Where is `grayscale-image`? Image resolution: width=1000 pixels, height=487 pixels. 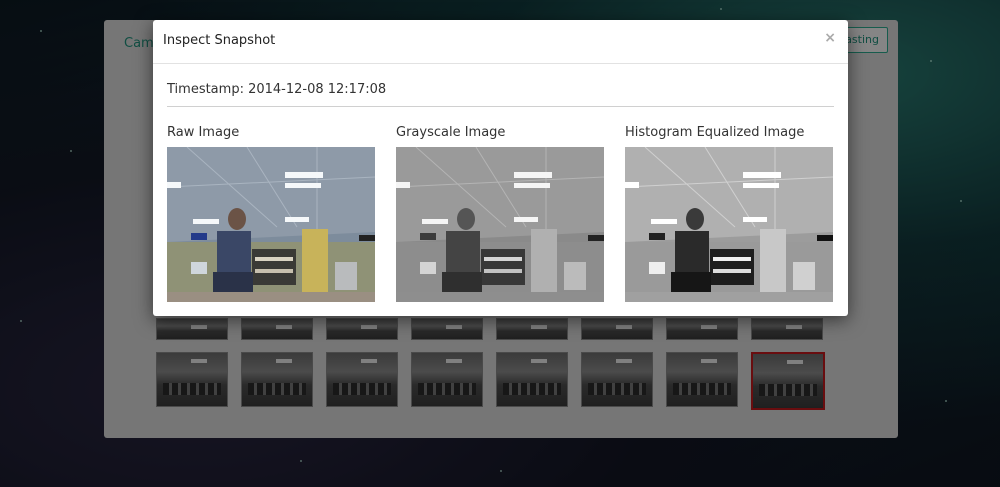
grayscale-image is located at coordinates (500, 224).